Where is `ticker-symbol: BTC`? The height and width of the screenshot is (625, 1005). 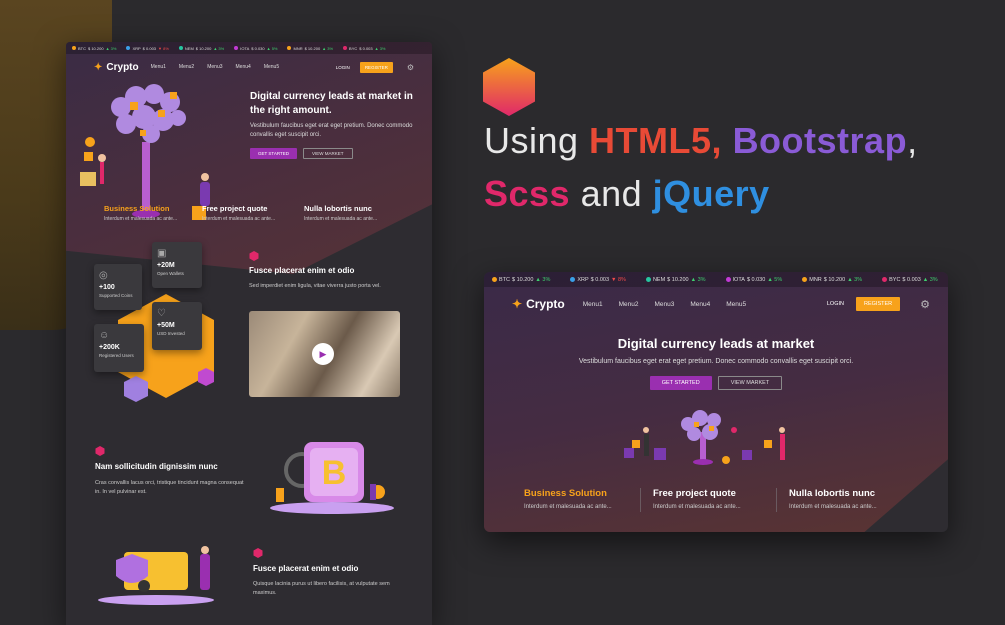
ticker-symbol: BTC is located at coordinates (82, 48).